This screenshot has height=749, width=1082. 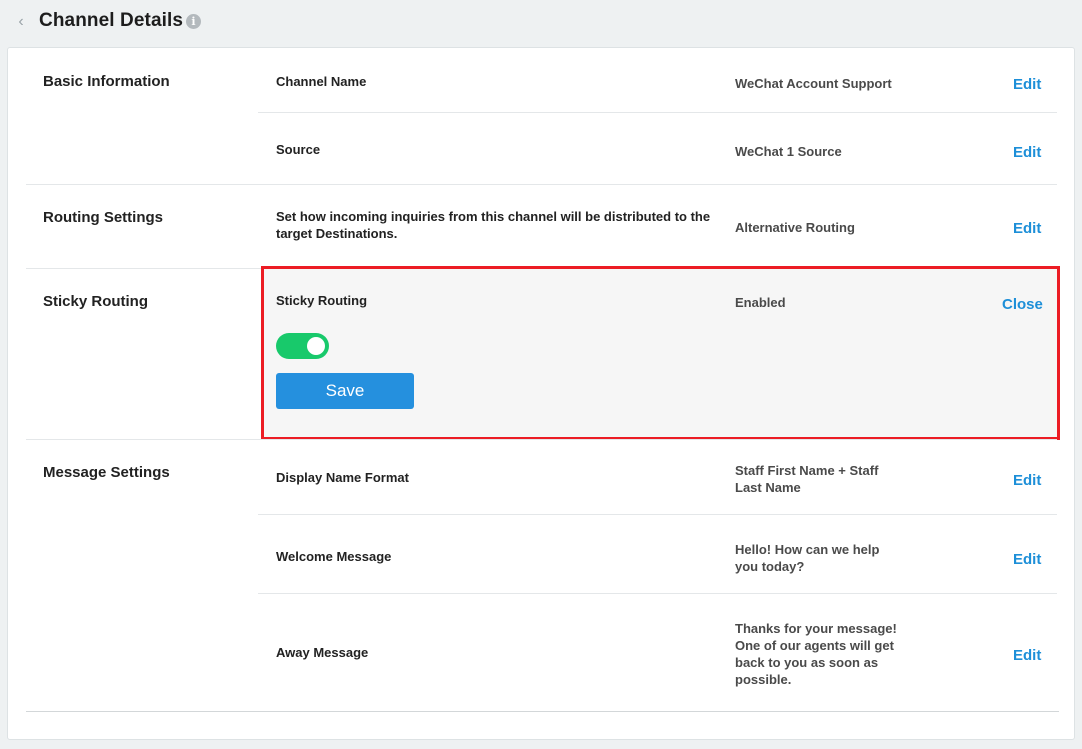 I want to click on field-label-source: Source, so click(x=298, y=149).